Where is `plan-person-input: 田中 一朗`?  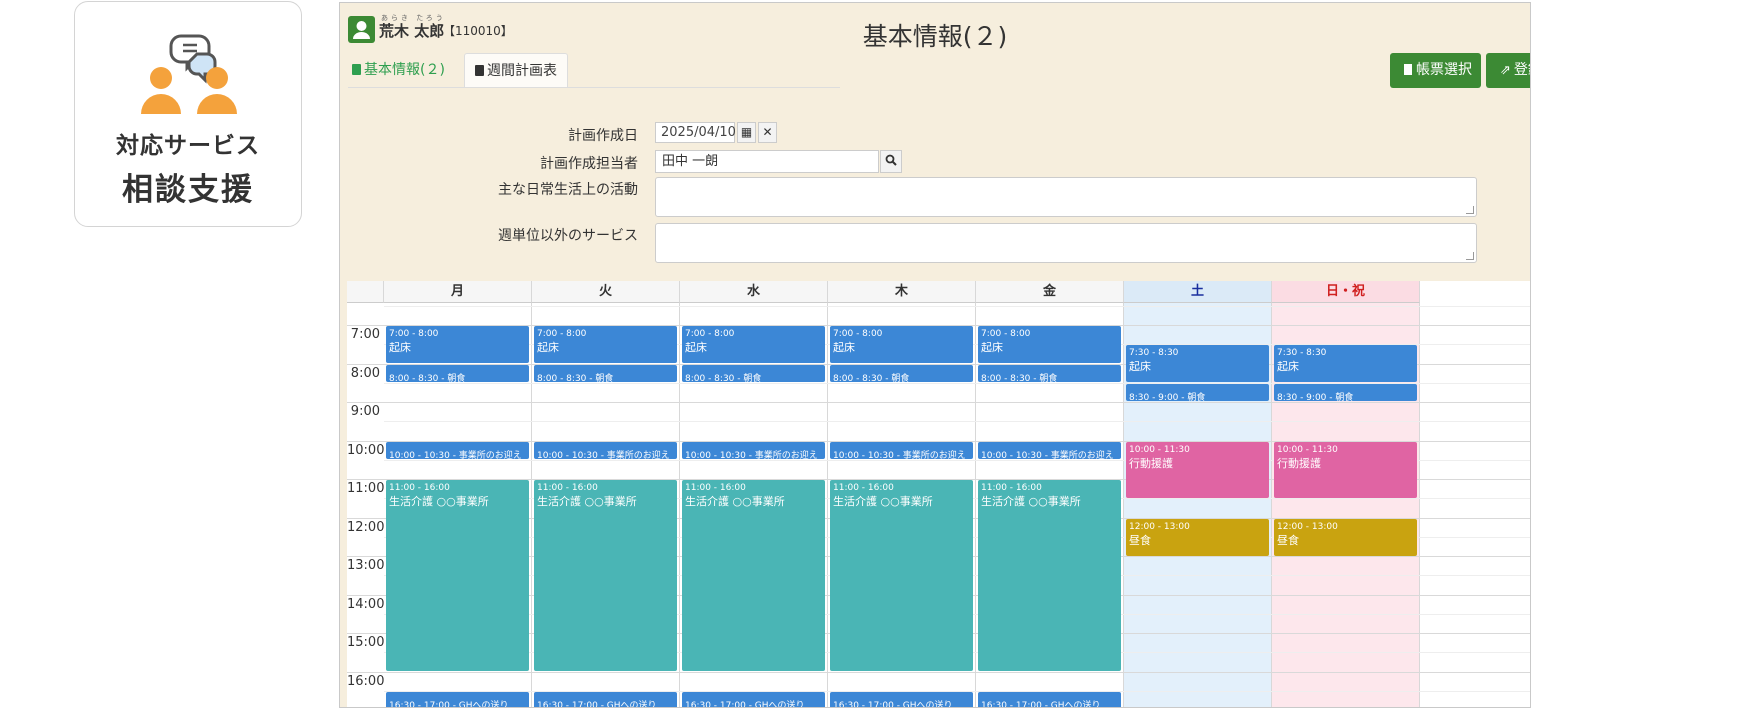 plan-person-input: 田中 一朗 is located at coordinates (767, 161).